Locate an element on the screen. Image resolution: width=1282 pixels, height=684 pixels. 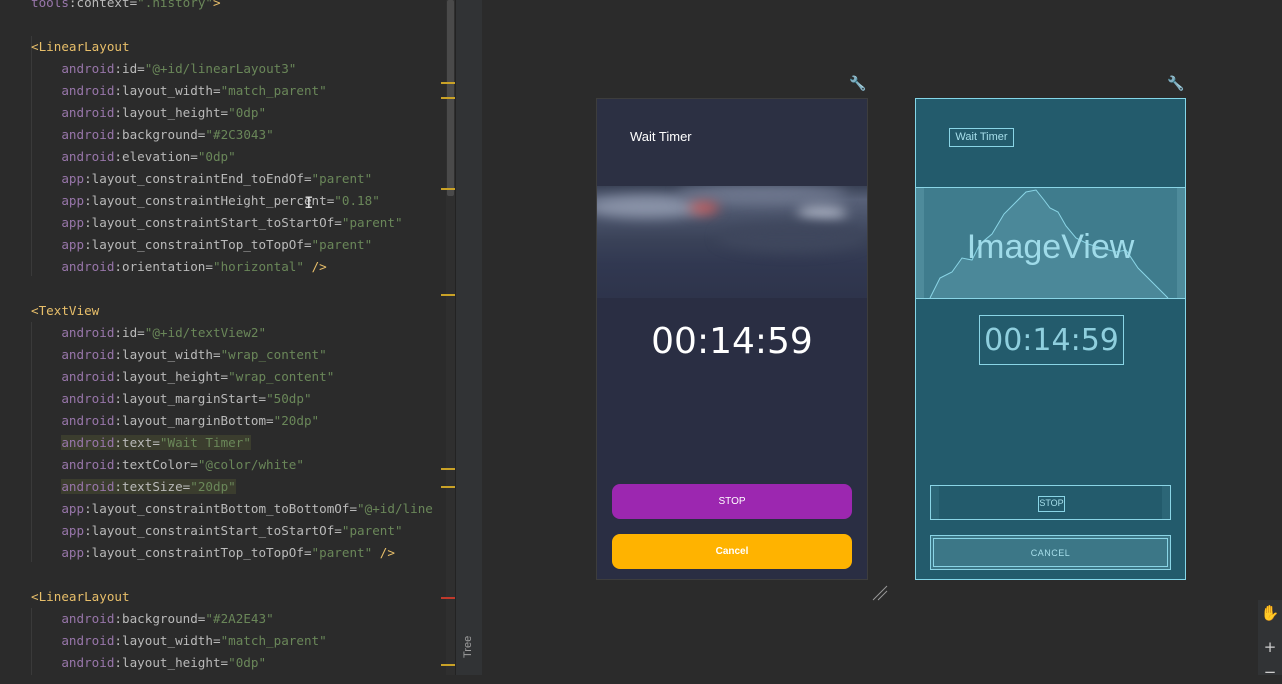
header-layout: Wait Timer is located at coordinates (732, 142).